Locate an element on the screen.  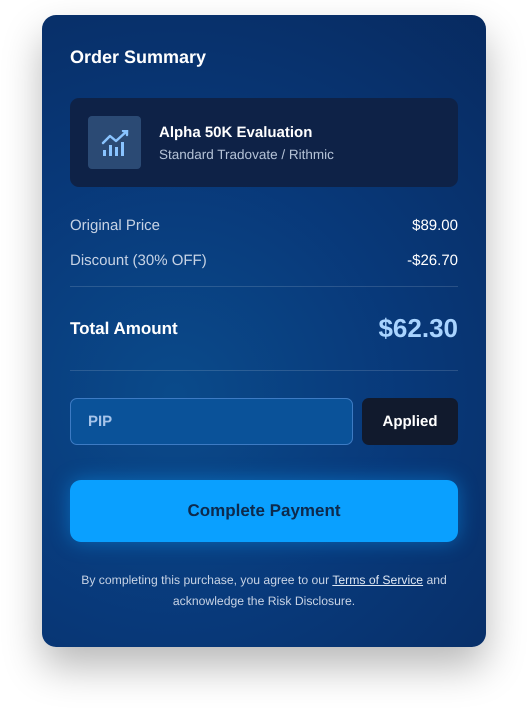
total-label: Total Amount is located at coordinates (124, 328).